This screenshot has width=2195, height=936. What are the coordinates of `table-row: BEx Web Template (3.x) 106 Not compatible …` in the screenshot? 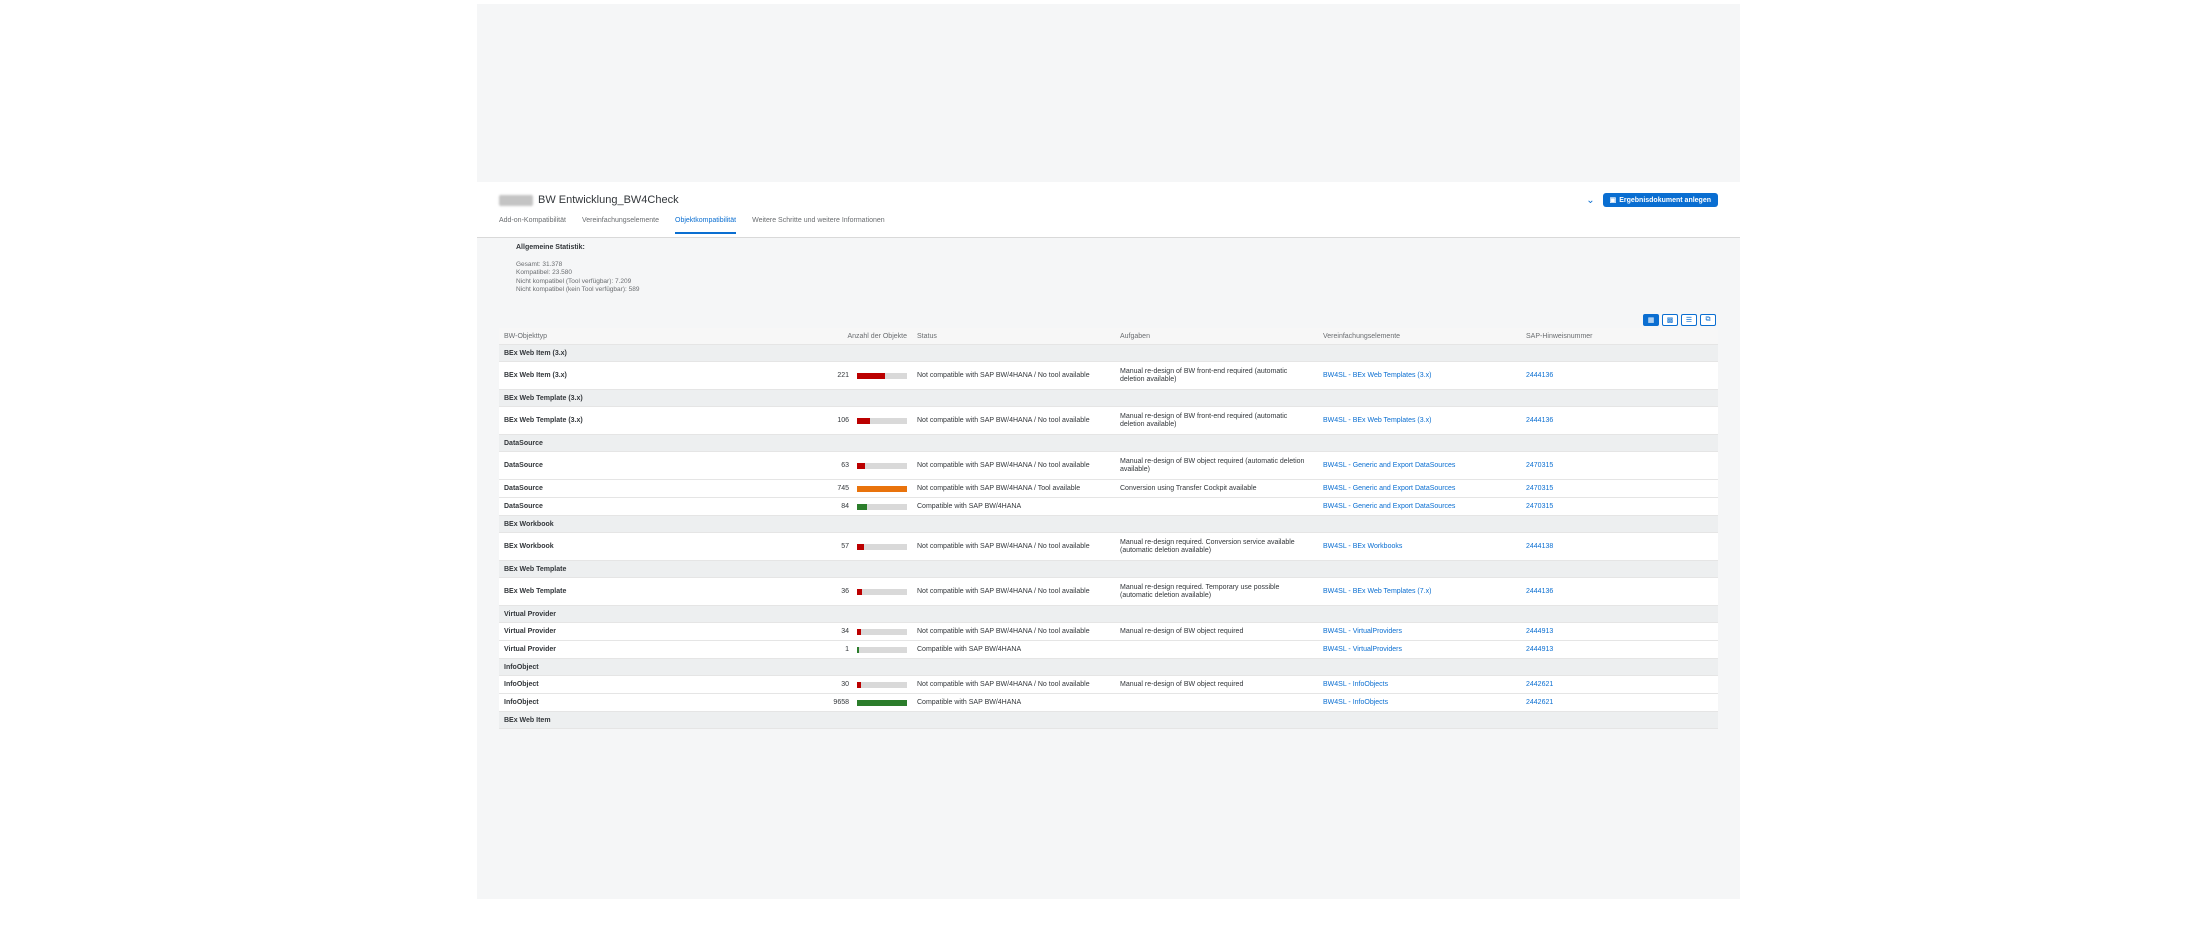 It's located at (1108, 420).